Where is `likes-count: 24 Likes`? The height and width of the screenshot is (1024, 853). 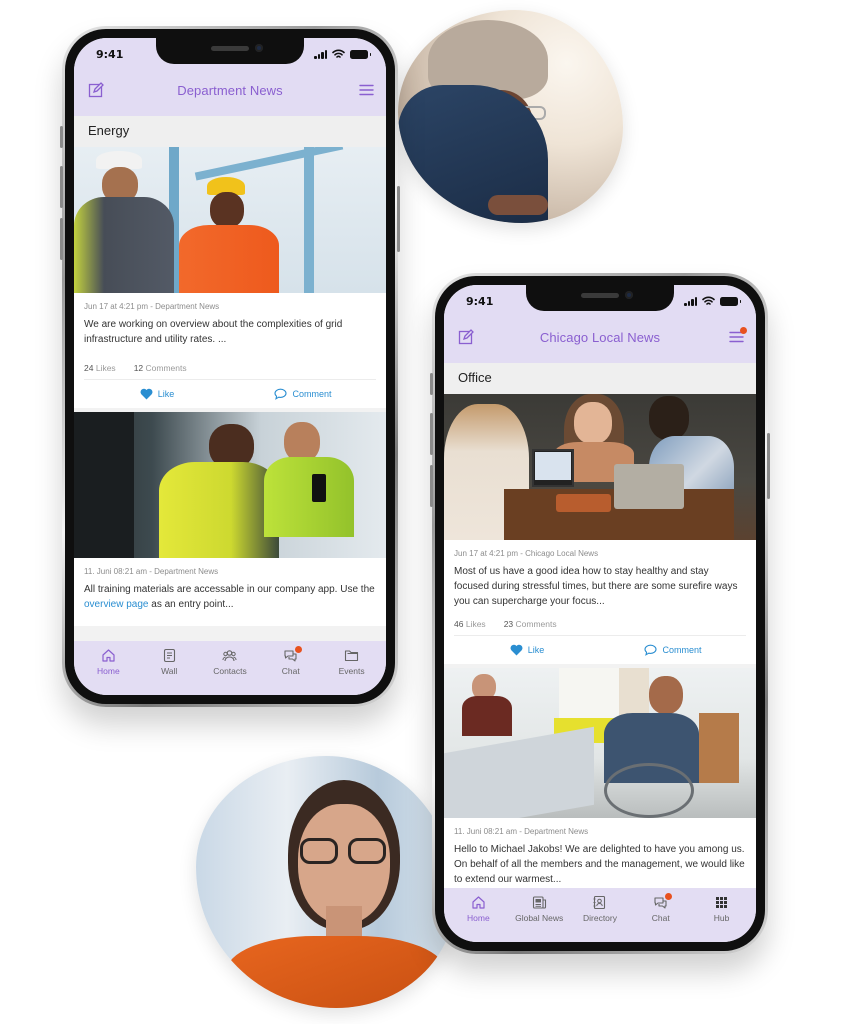 likes-count: 24 Likes is located at coordinates (100, 368).